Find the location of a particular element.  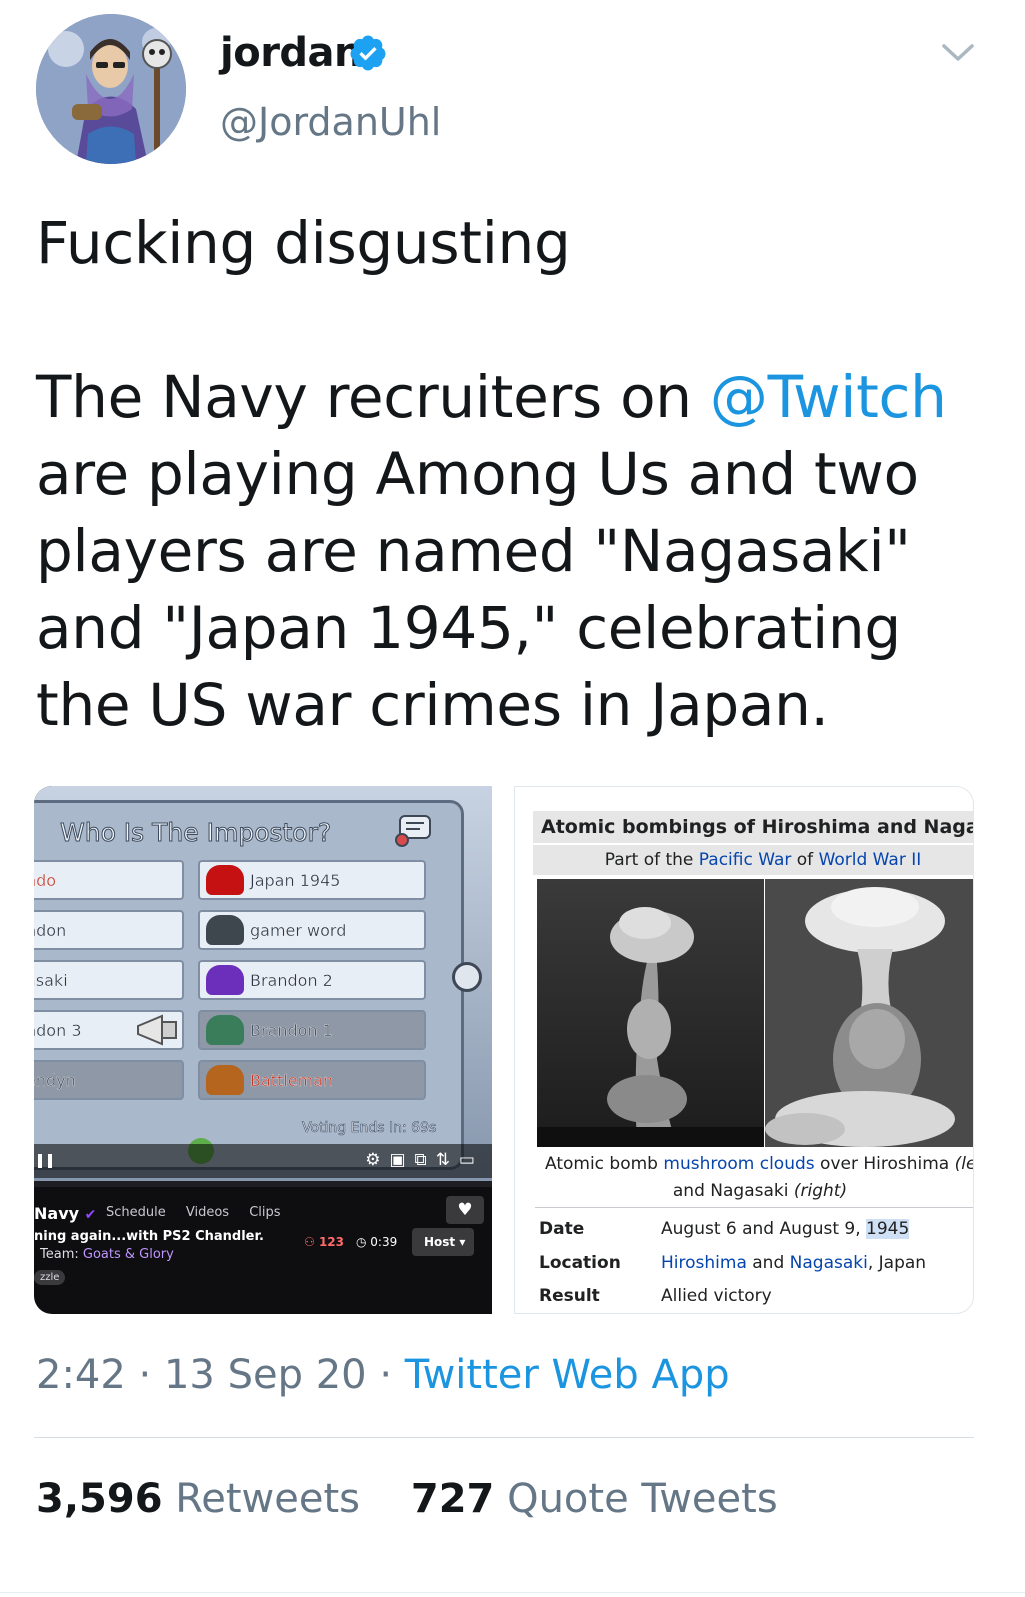

avatar is located at coordinates (111, 89).